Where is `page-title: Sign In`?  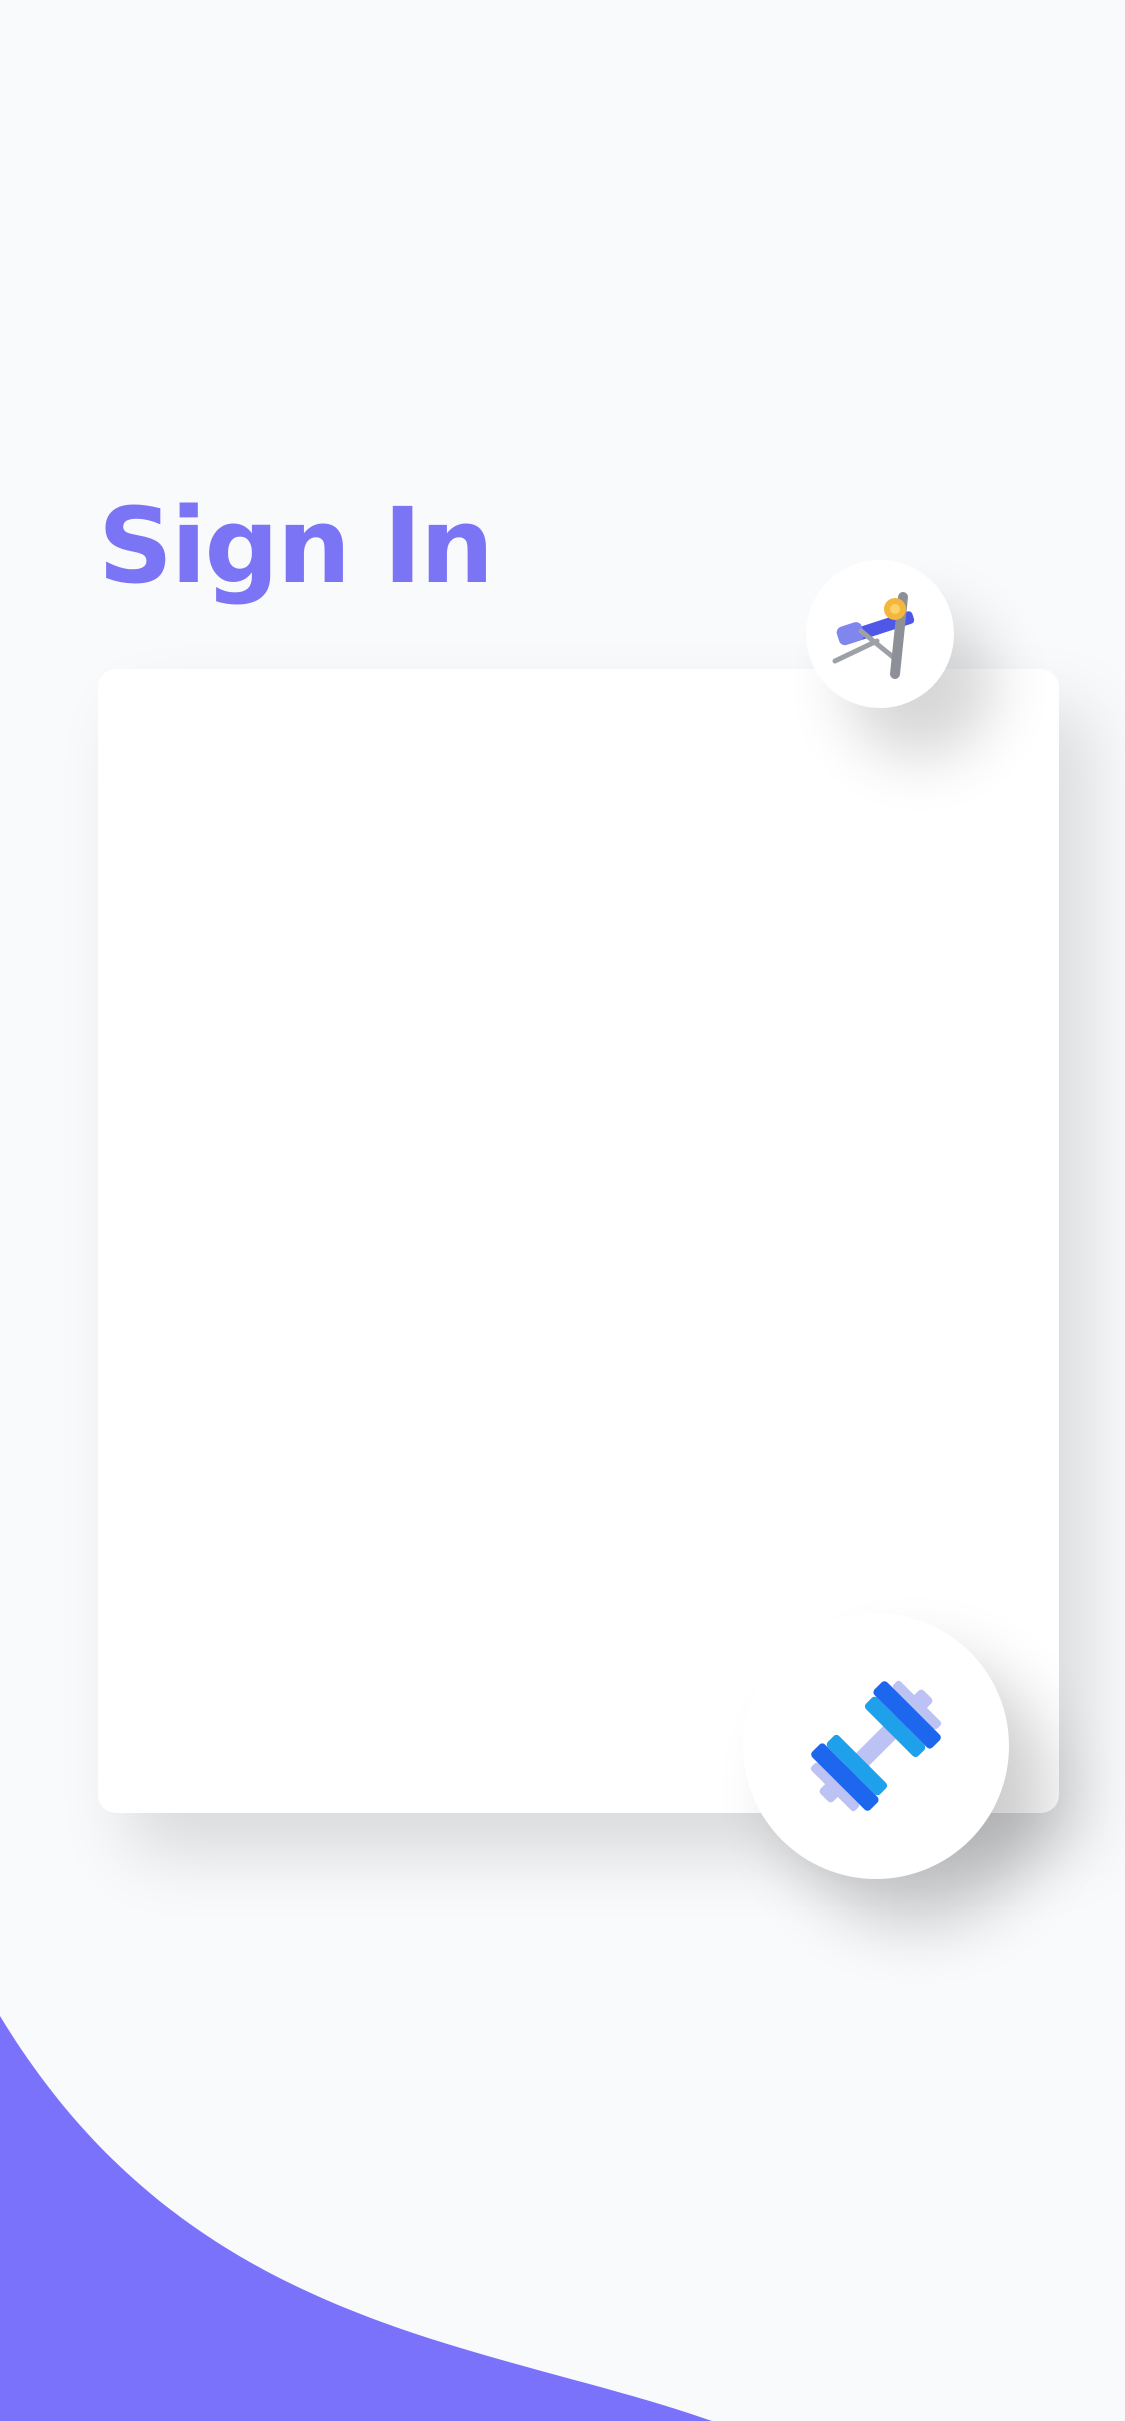 page-title: Sign In is located at coordinates (296, 546).